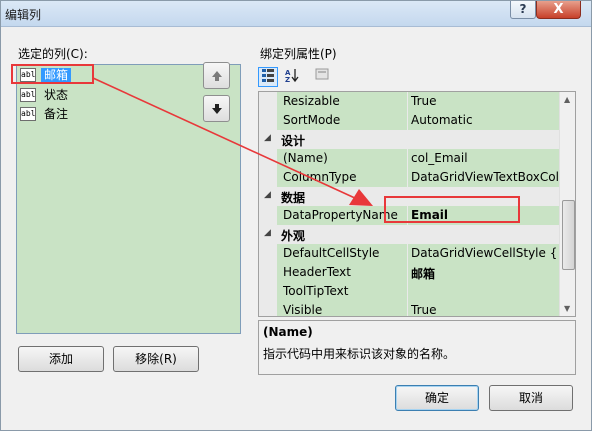  I want to click on property-name: ColumnType, so click(320, 177).